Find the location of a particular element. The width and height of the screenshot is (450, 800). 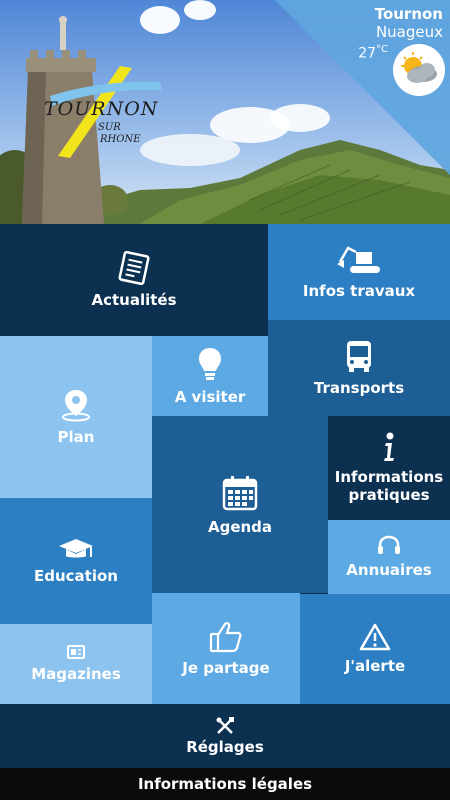

footer-label: Informations légales is located at coordinates (225, 784).